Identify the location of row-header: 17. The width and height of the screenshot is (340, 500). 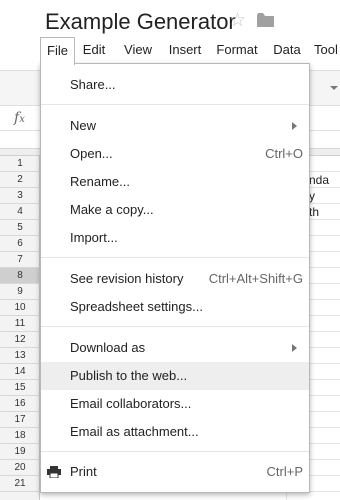
(20, 420).